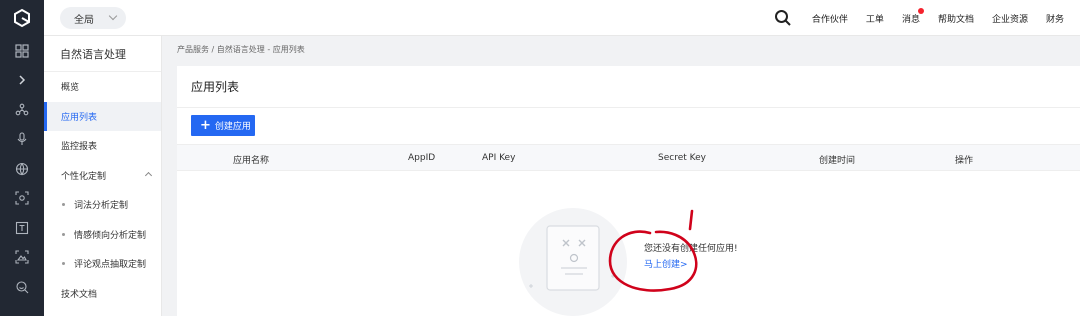  I want to click on sidebar-item-tech-docs: 技术文档, so click(102, 294).